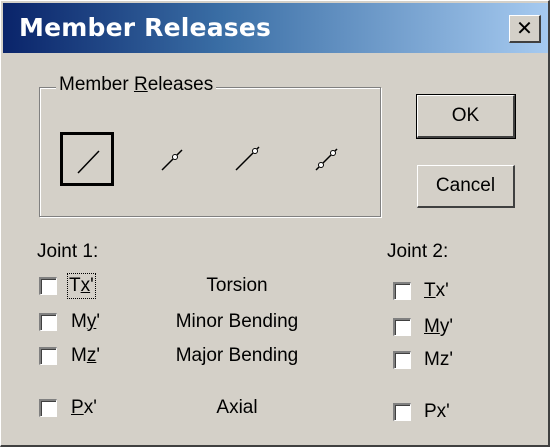 The width and height of the screenshot is (550, 447). I want to click on cancel-button: Cancel, so click(466, 186).